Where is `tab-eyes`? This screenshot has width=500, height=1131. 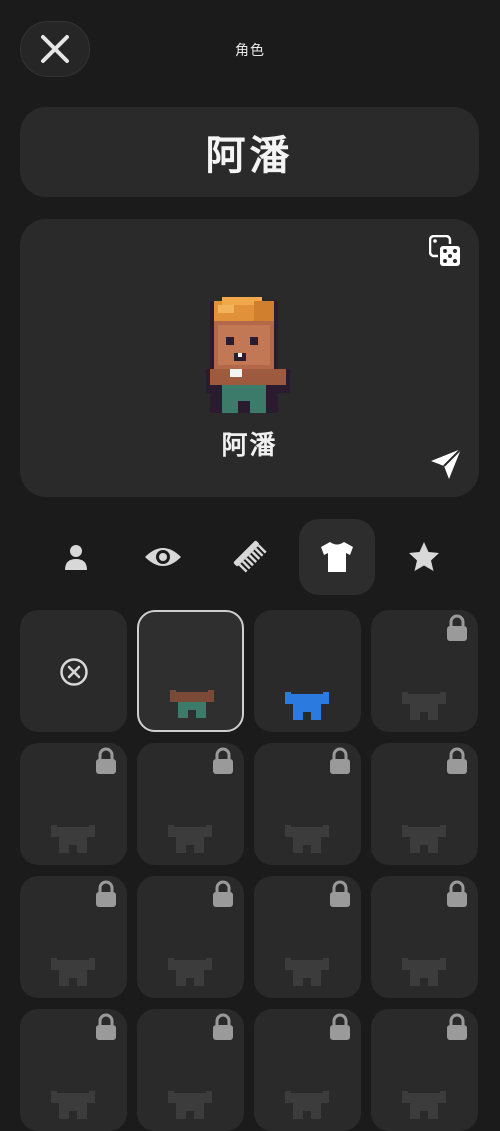
tab-eyes is located at coordinates (163, 557).